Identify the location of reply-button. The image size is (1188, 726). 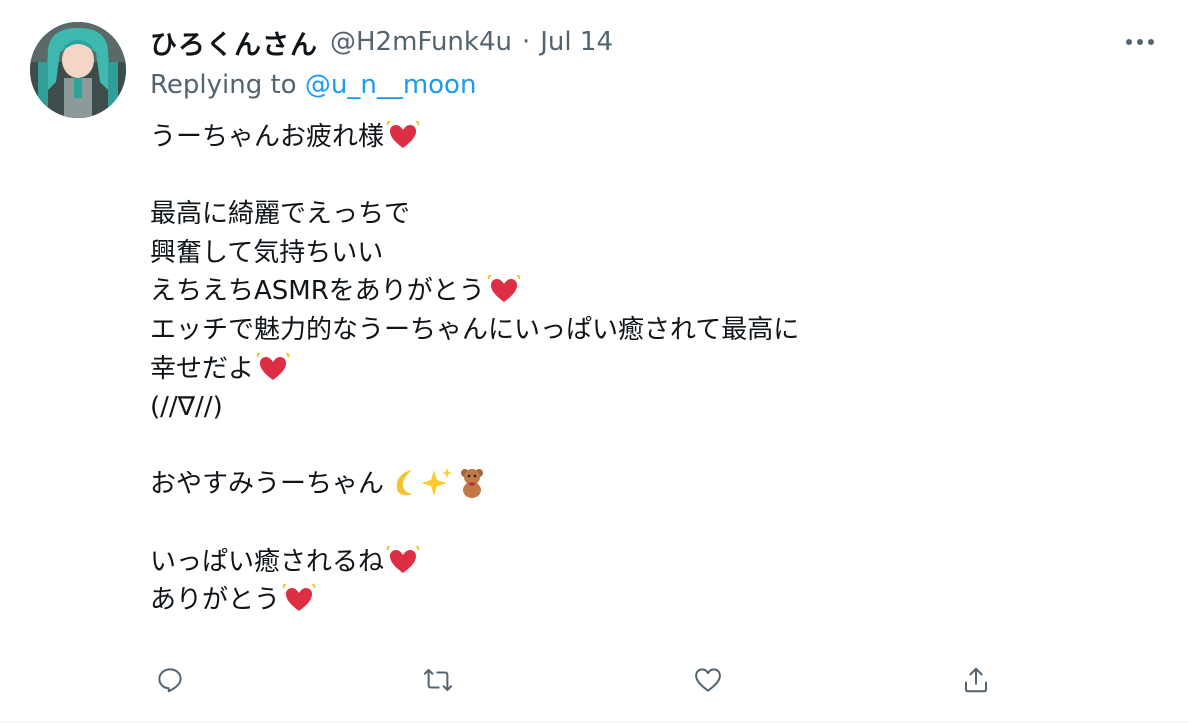
(170, 680).